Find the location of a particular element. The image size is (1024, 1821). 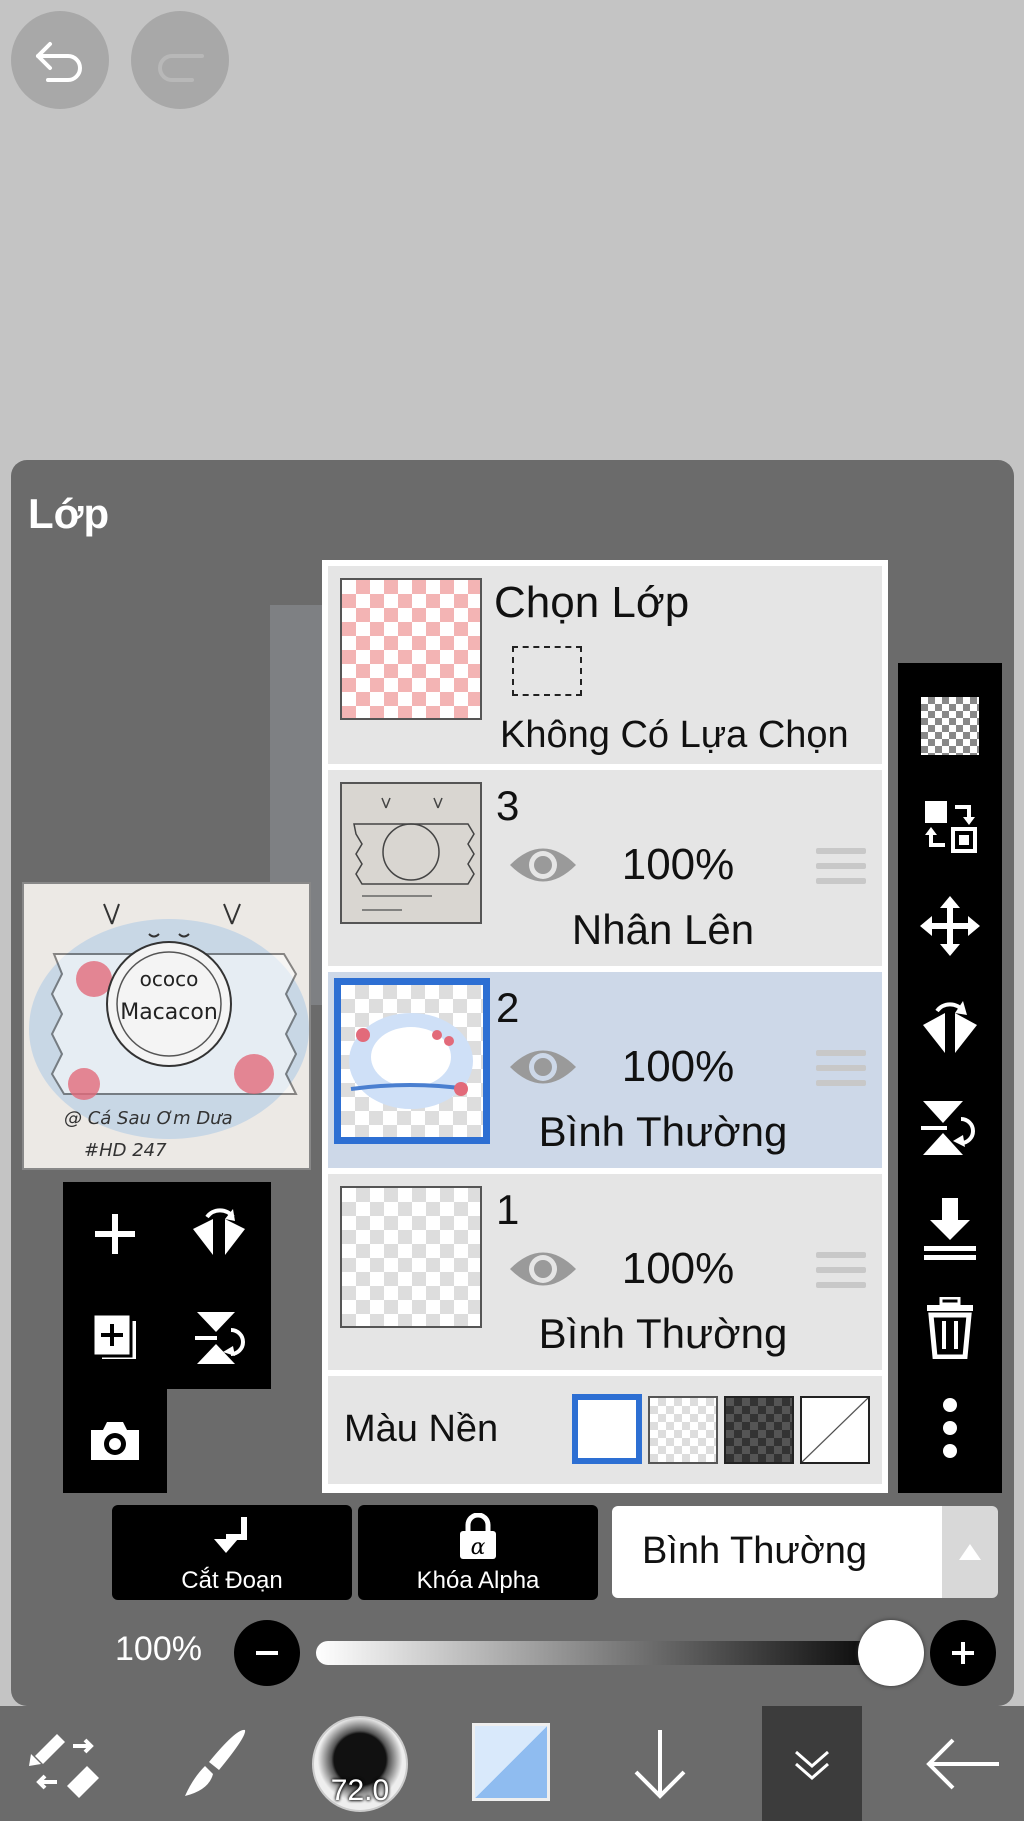

selection-layer-row: Chọn Lớp Không Có Lựa Chọn is located at coordinates (605, 665).